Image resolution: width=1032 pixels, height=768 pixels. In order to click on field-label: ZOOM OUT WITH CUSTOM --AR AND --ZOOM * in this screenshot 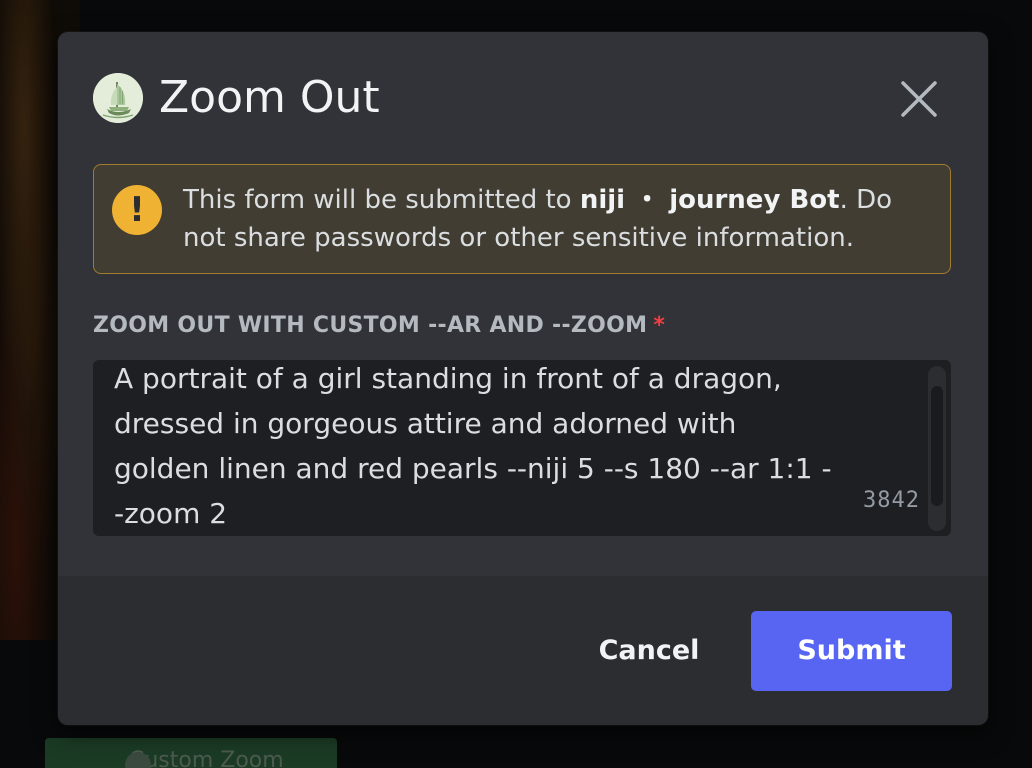, I will do `click(379, 326)`.